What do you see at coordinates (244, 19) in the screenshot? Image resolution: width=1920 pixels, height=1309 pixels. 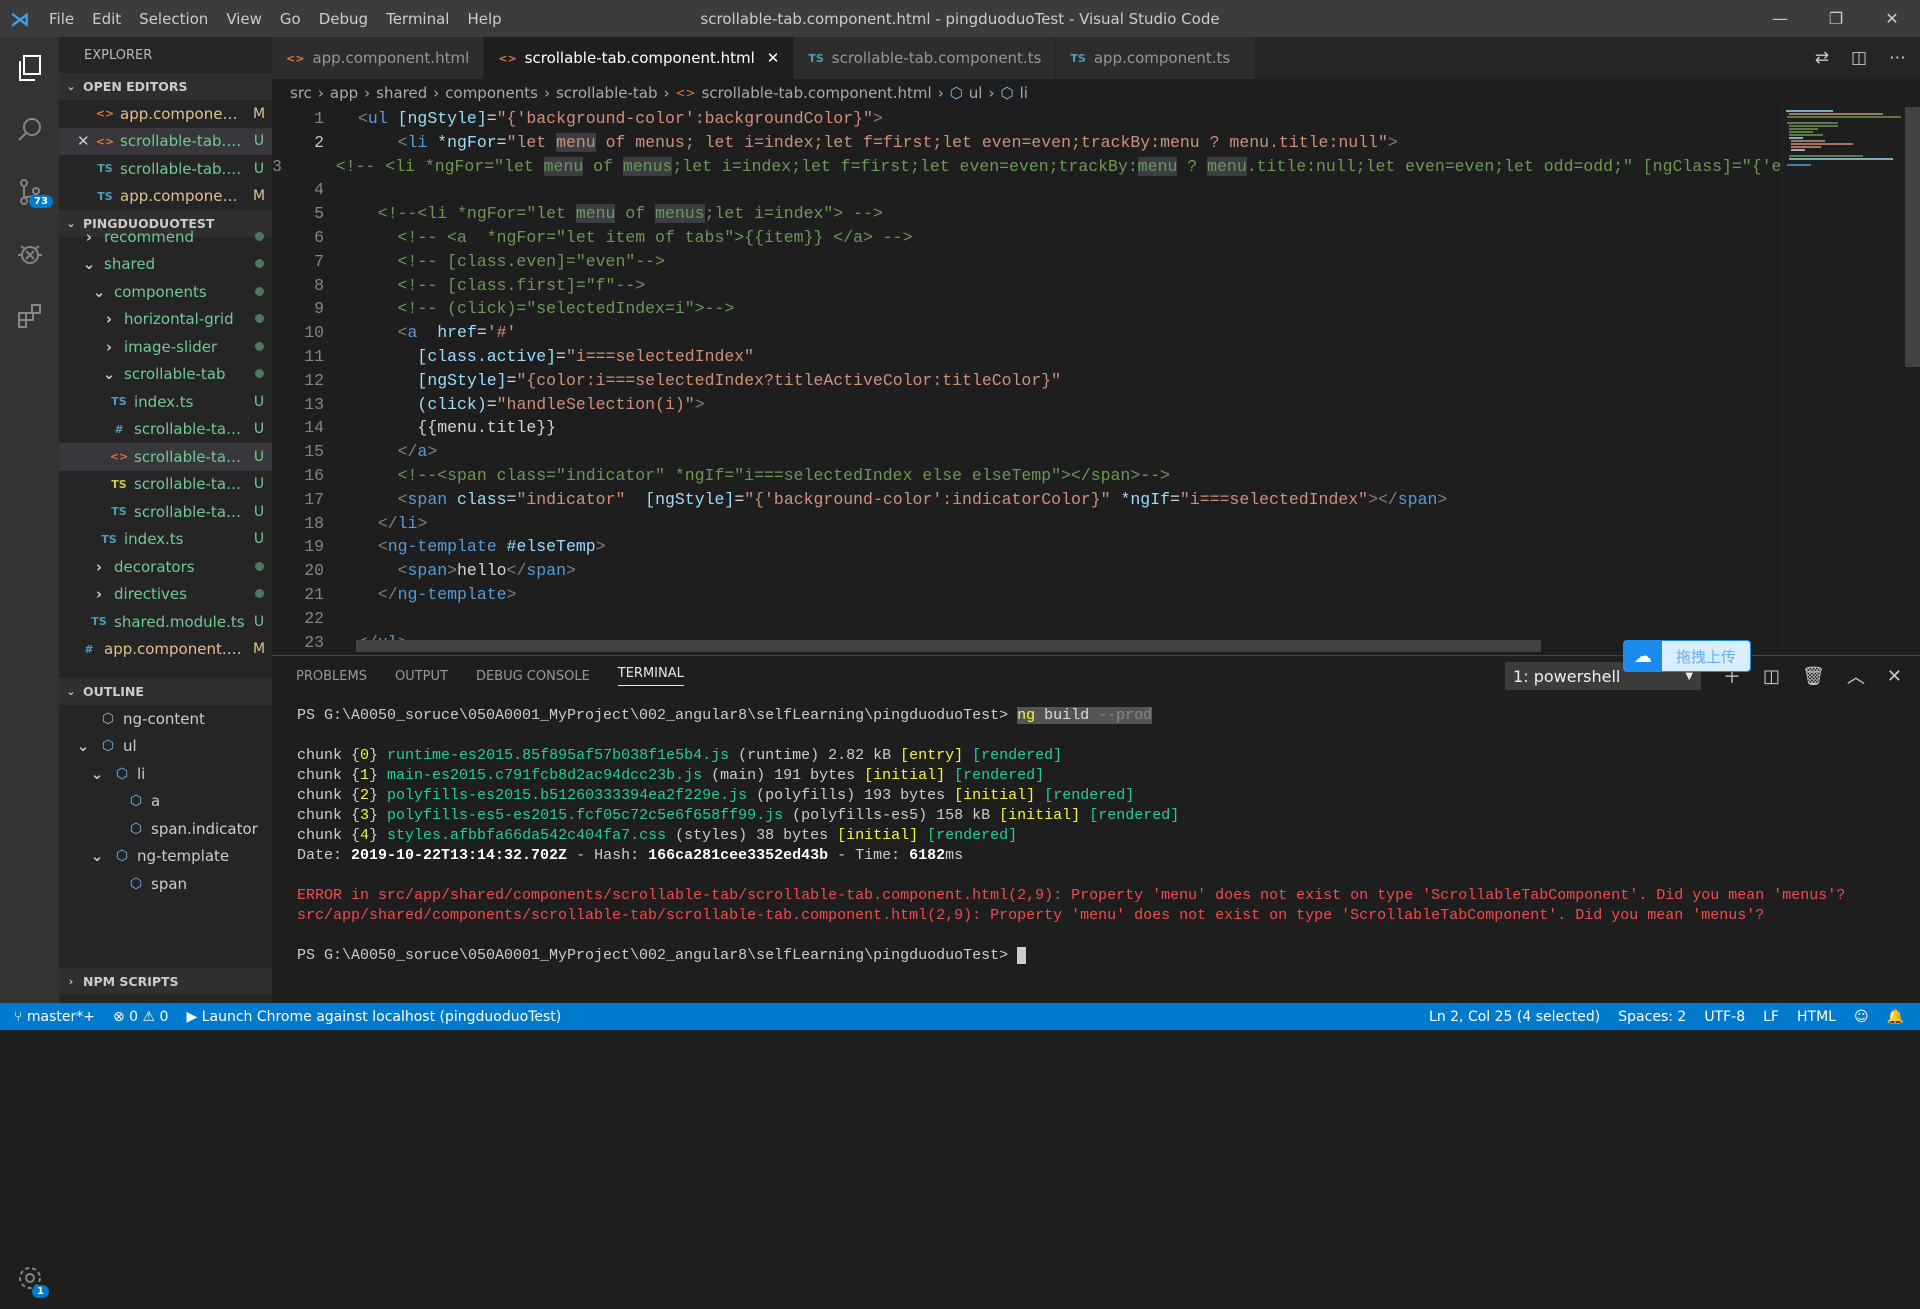 I see `menu-item-view: View` at bounding box center [244, 19].